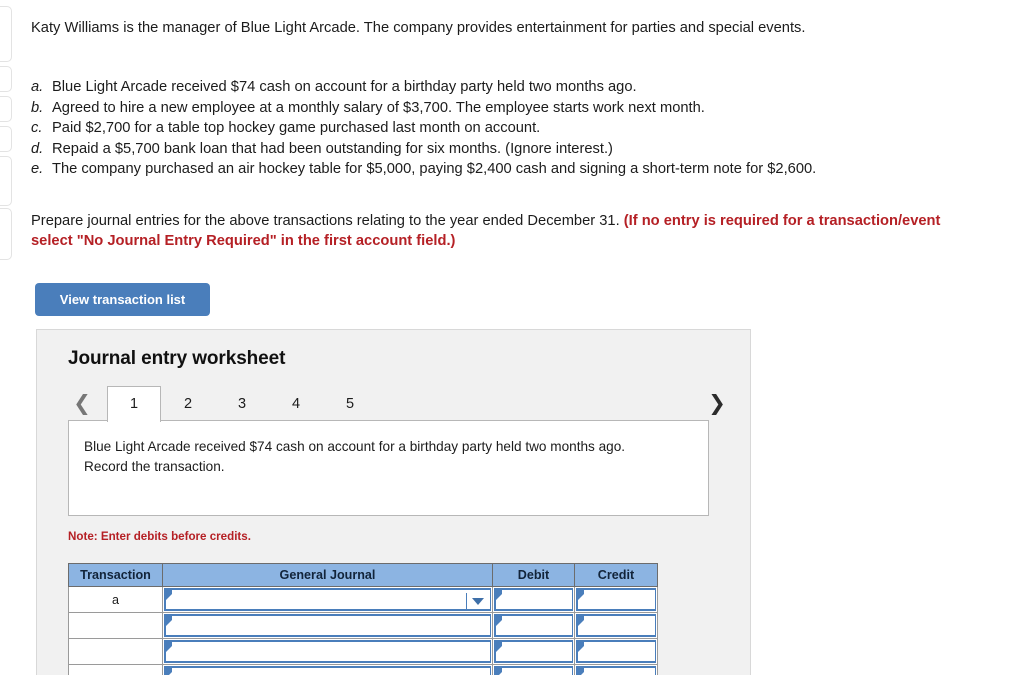 The height and width of the screenshot is (675, 1024). Describe the element at coordinates (37, 128) in the screenshot. I see `transaction-letter: c.` at that location.